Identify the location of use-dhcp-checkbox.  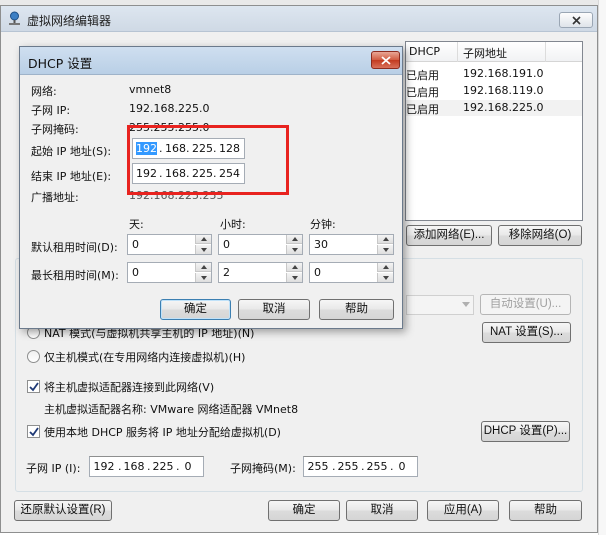
(33, 431).